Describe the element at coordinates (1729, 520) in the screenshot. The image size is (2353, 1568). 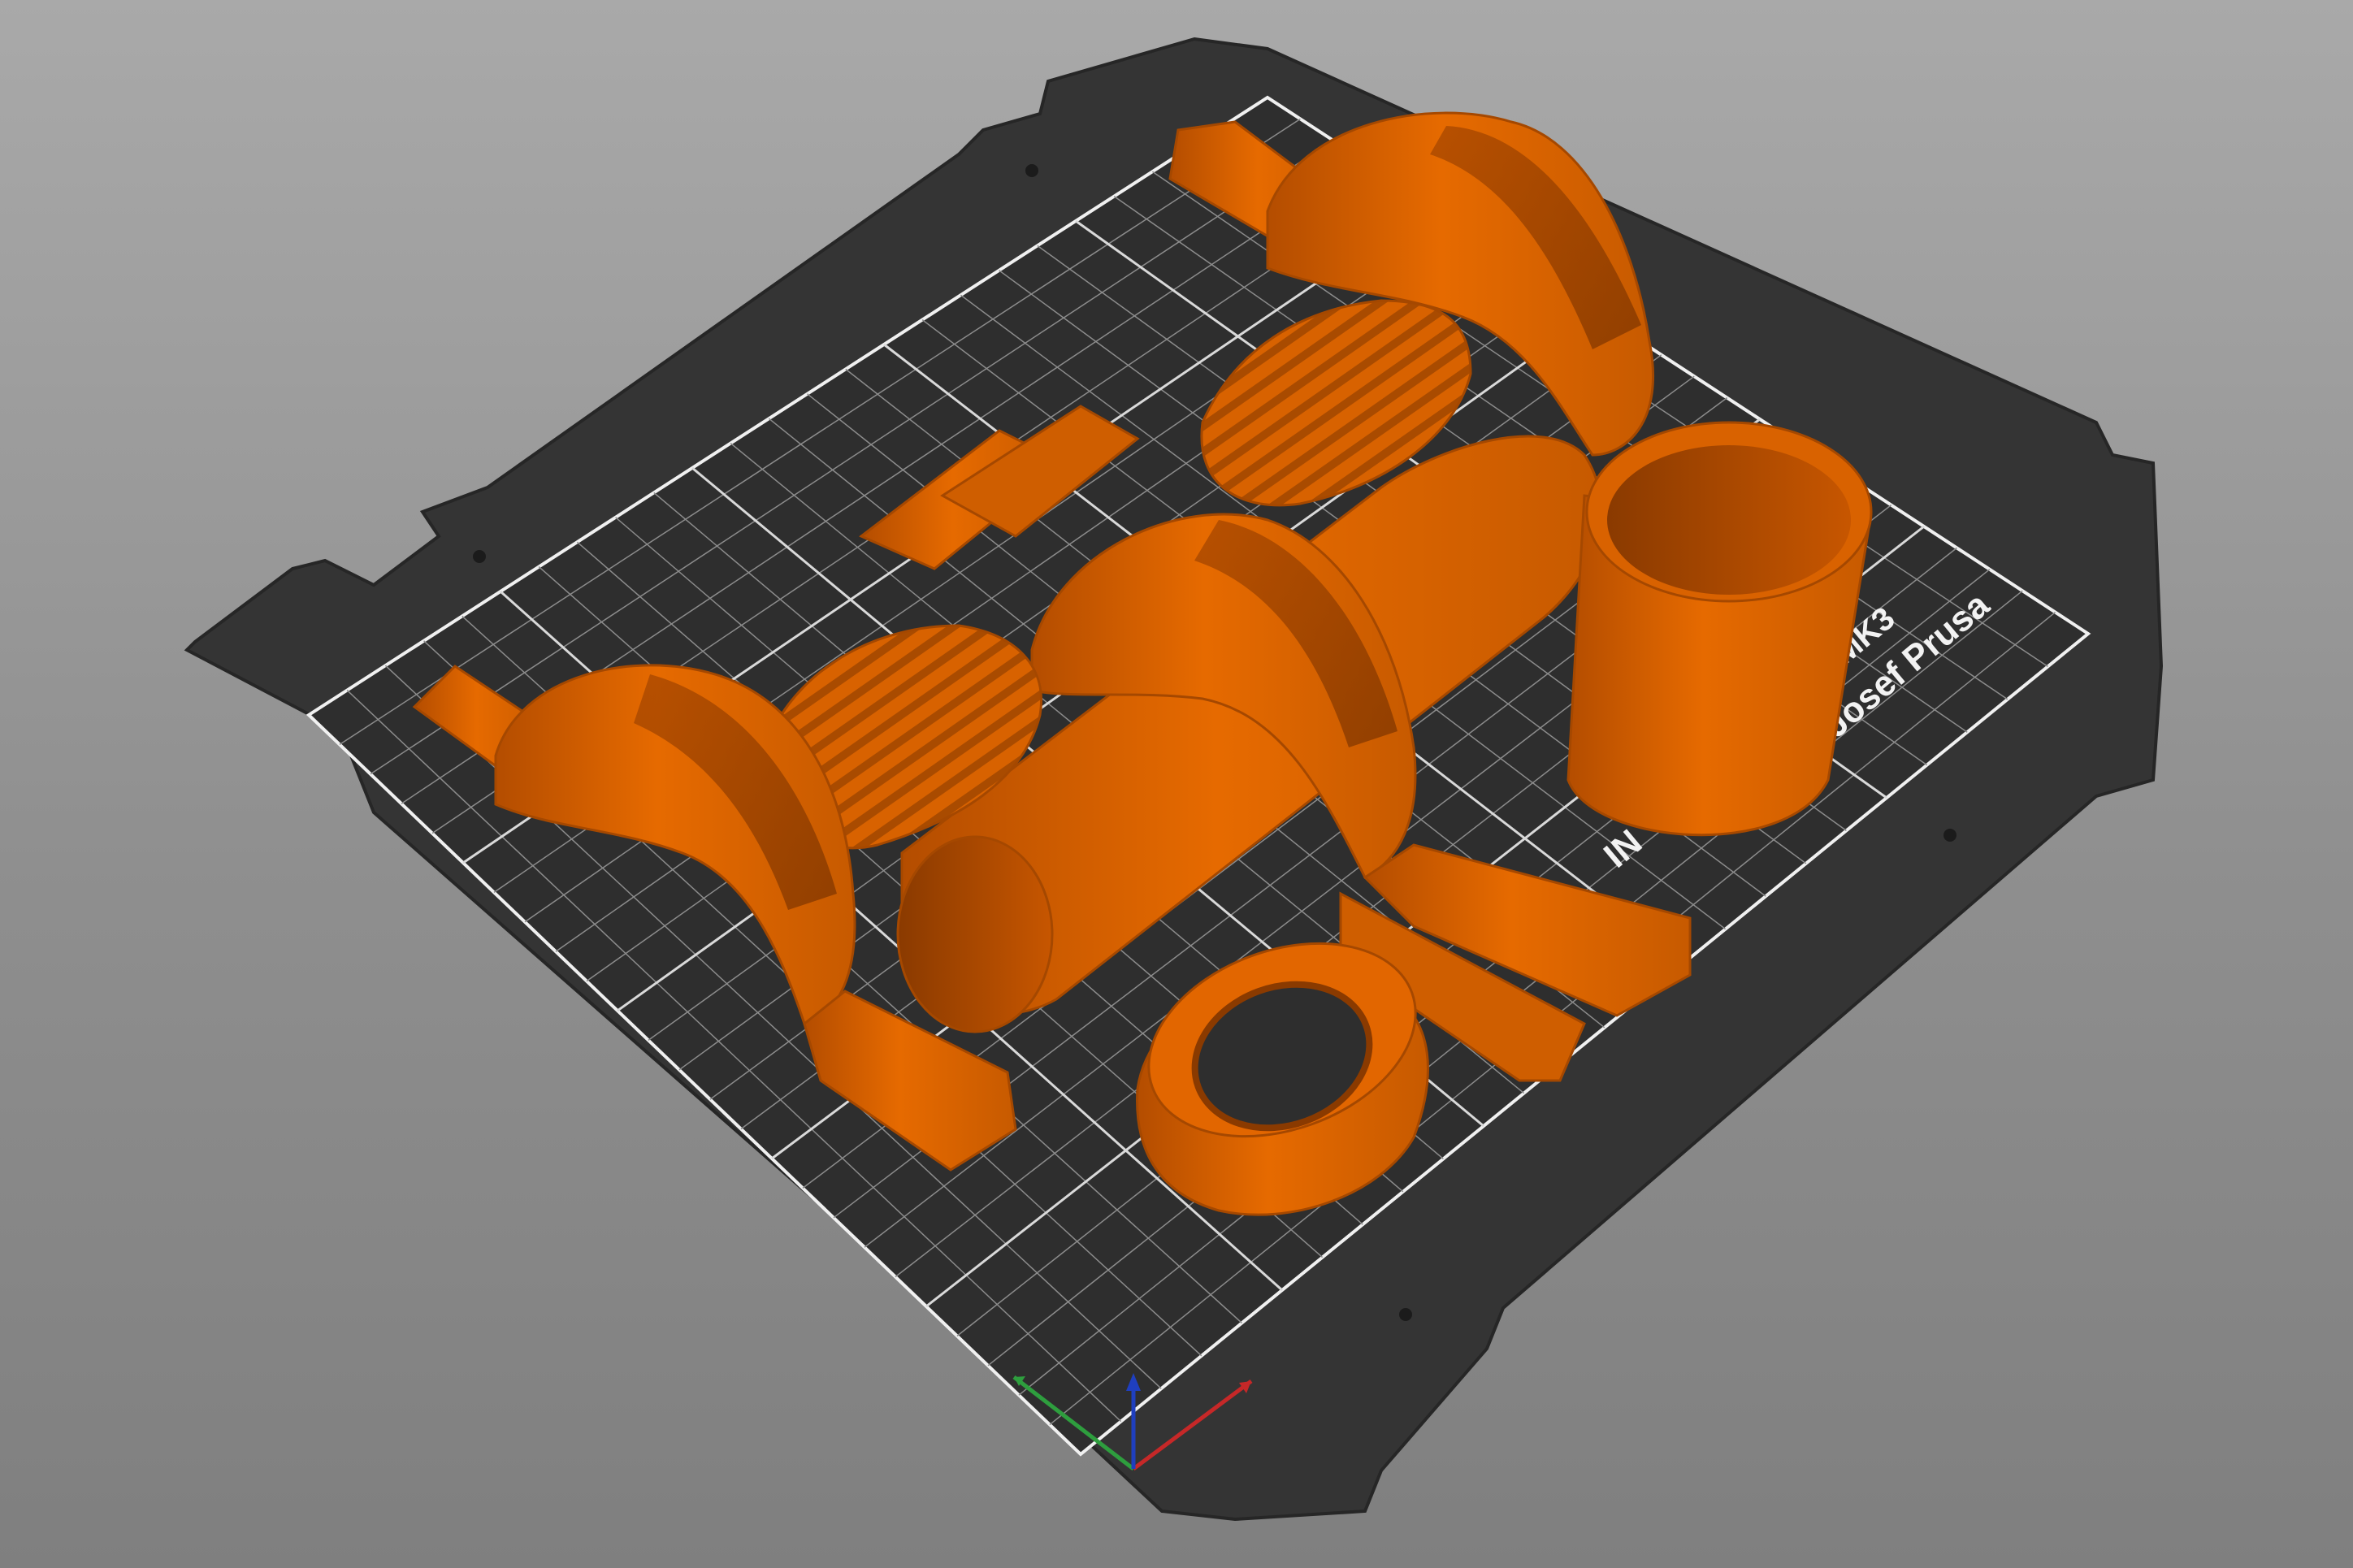
I see `cup-inside` at that location.